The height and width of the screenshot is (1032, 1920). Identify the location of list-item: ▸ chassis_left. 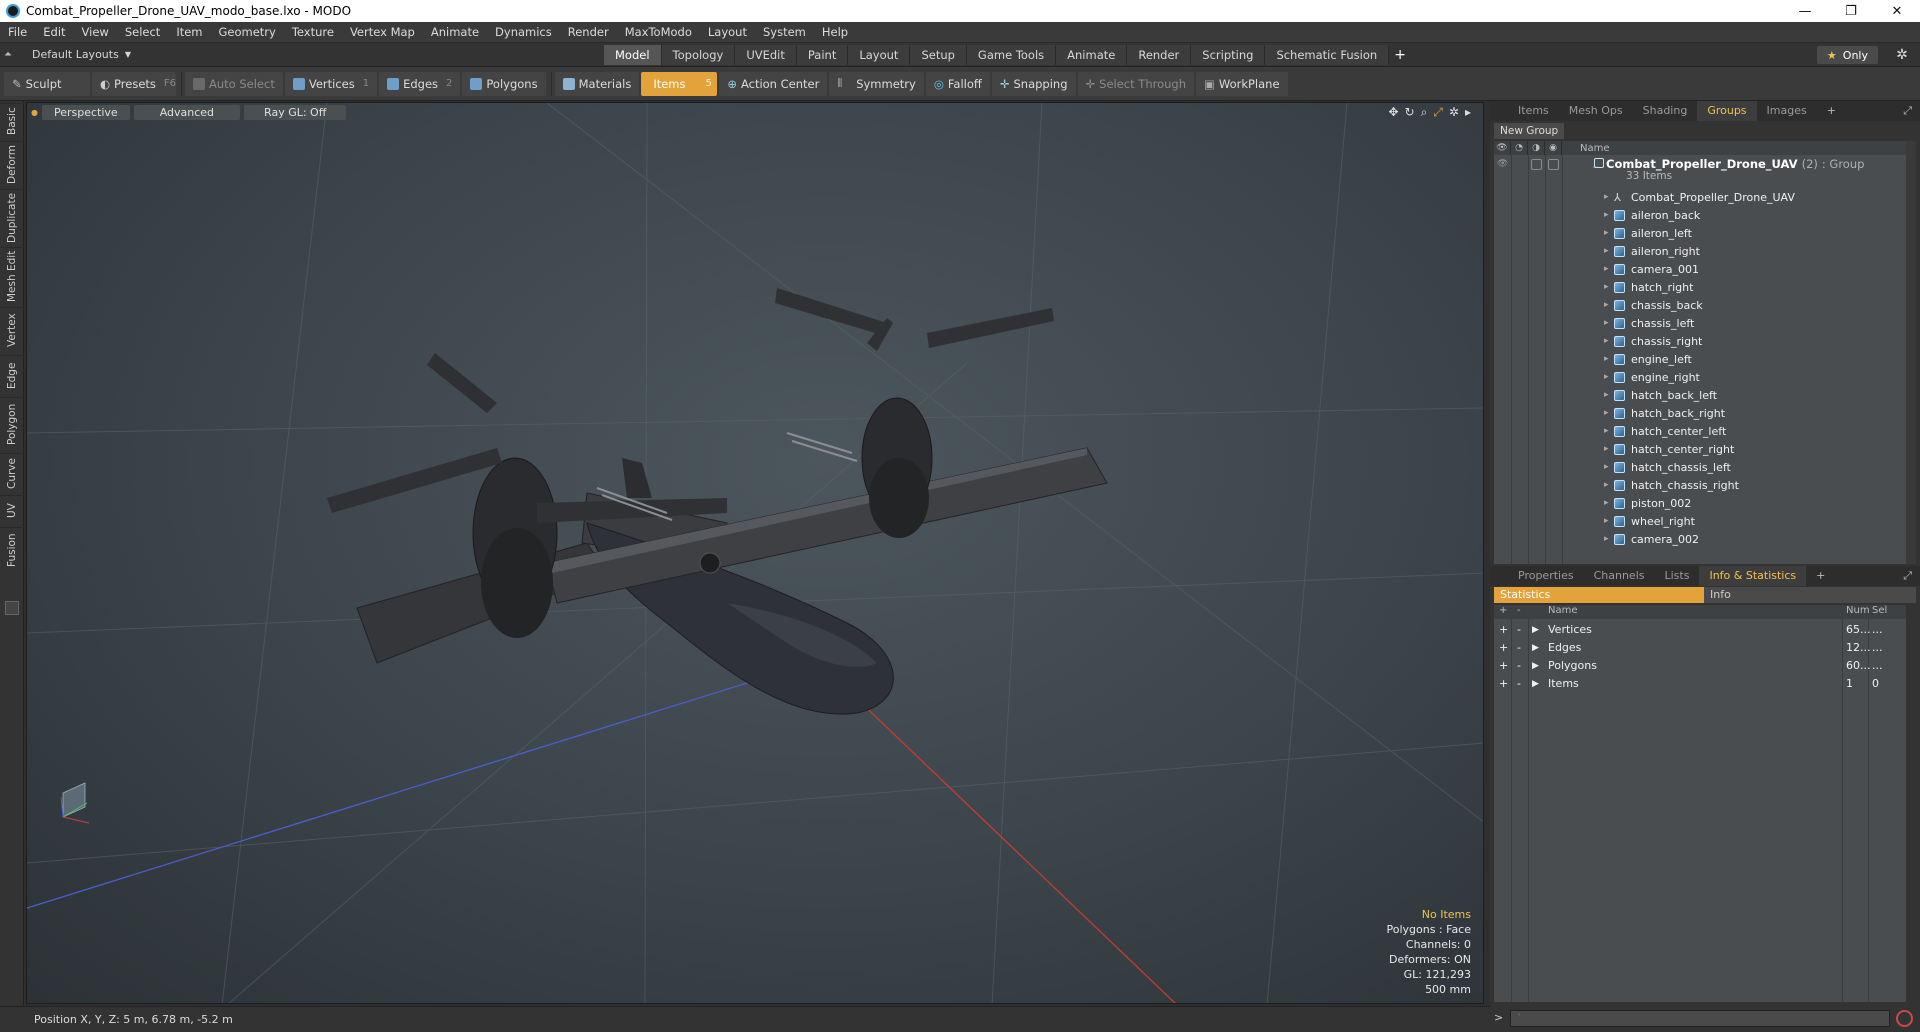
(1700, 324).